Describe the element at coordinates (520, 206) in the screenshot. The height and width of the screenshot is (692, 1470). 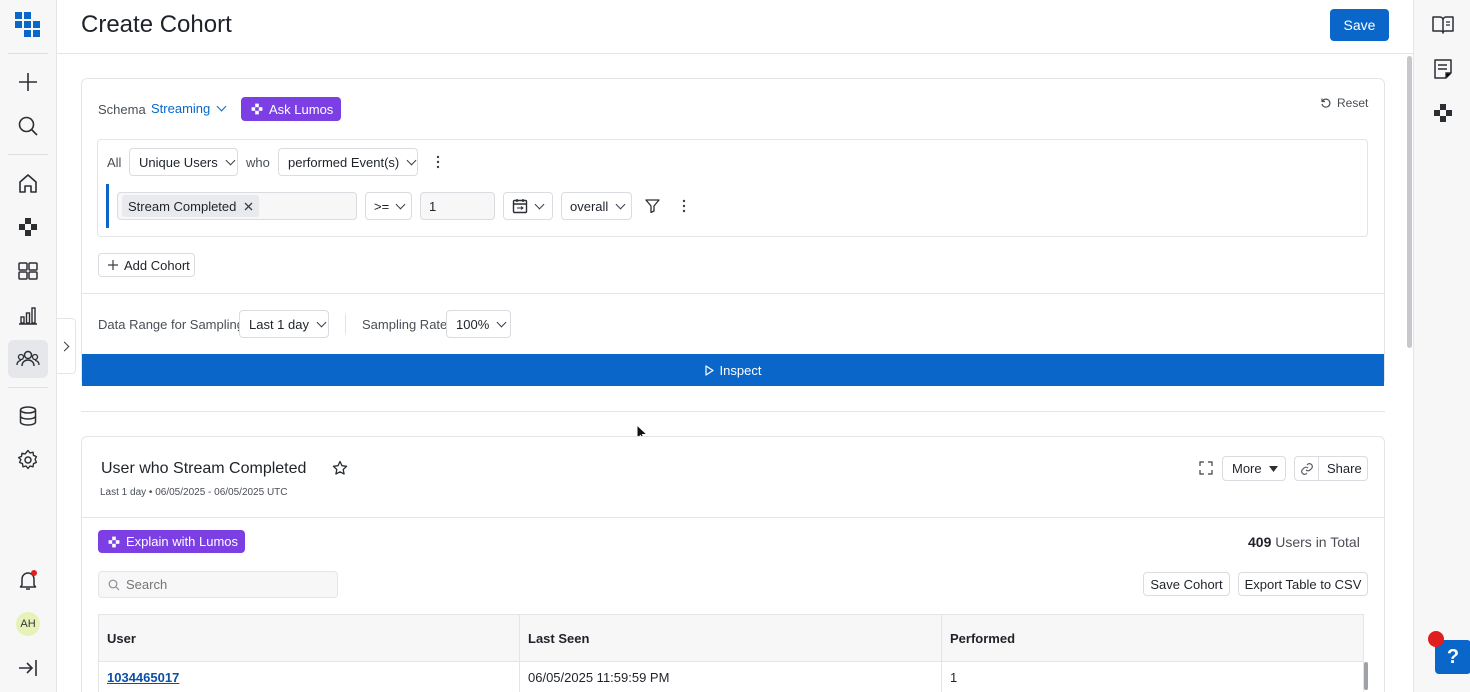
I see `calendar-icon` at that location.